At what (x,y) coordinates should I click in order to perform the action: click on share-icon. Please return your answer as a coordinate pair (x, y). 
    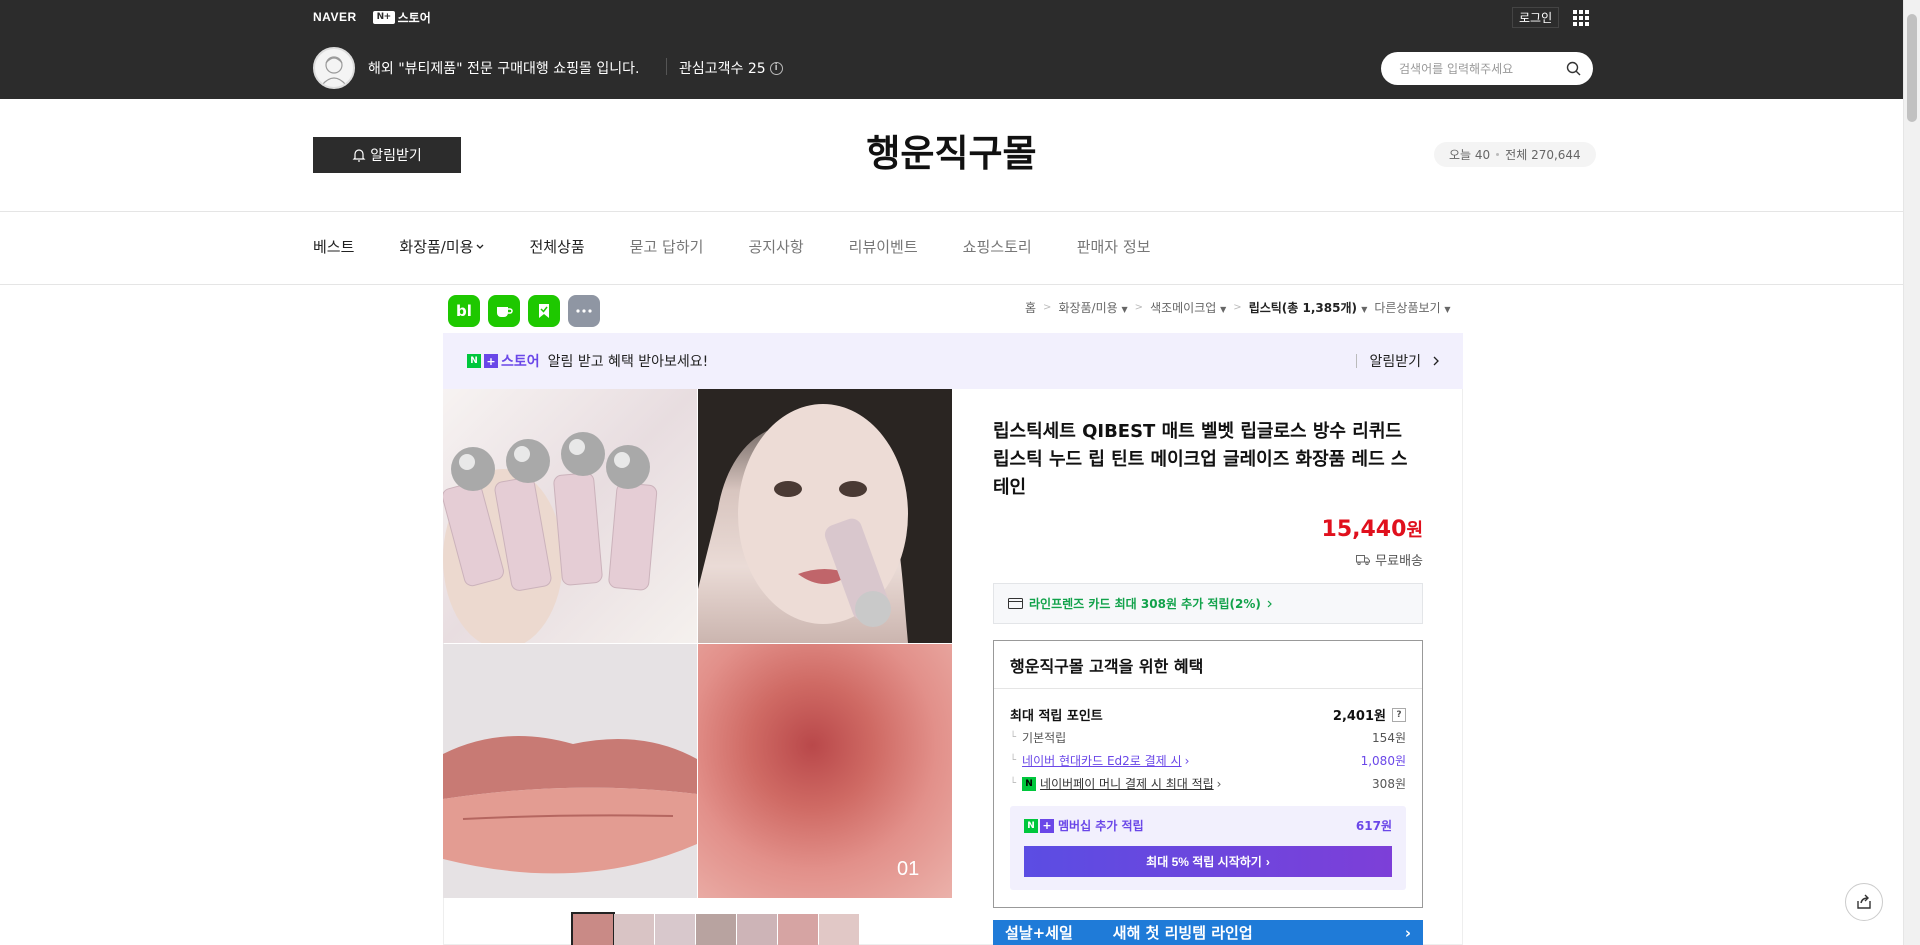
    Looking at the image, I should click on (1864, 901).